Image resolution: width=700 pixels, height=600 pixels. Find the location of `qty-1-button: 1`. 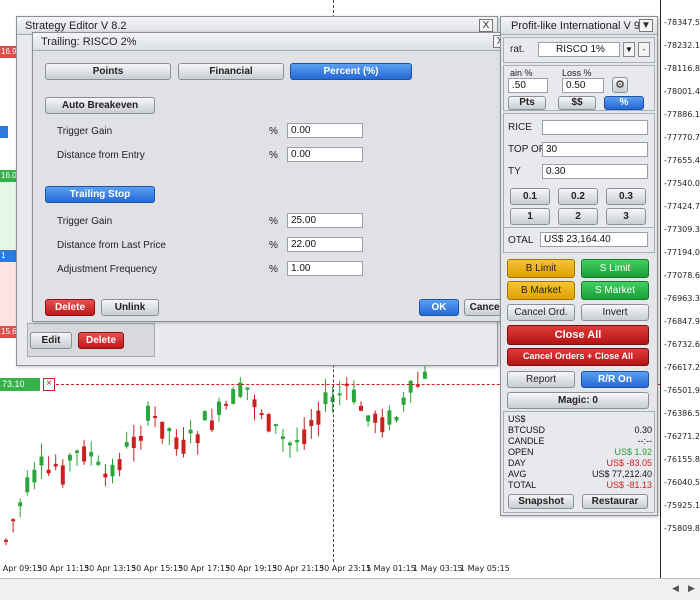

qty-1-button: 1 is located at coordinates (530, 216).